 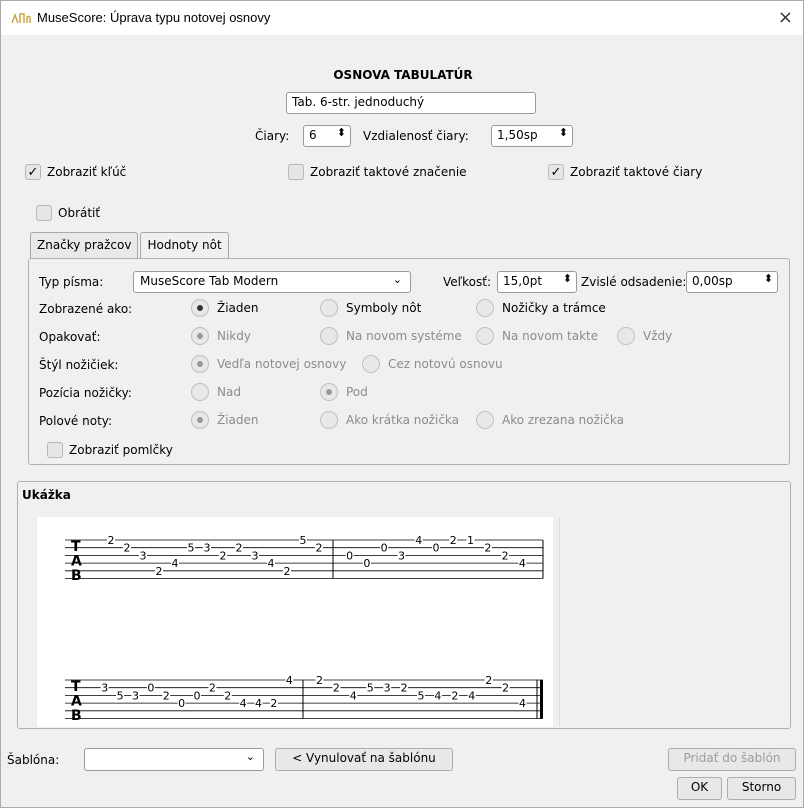 I want to click on line-distance-spinbox: 1,50sp ⬍, so click(x=532, y=136).